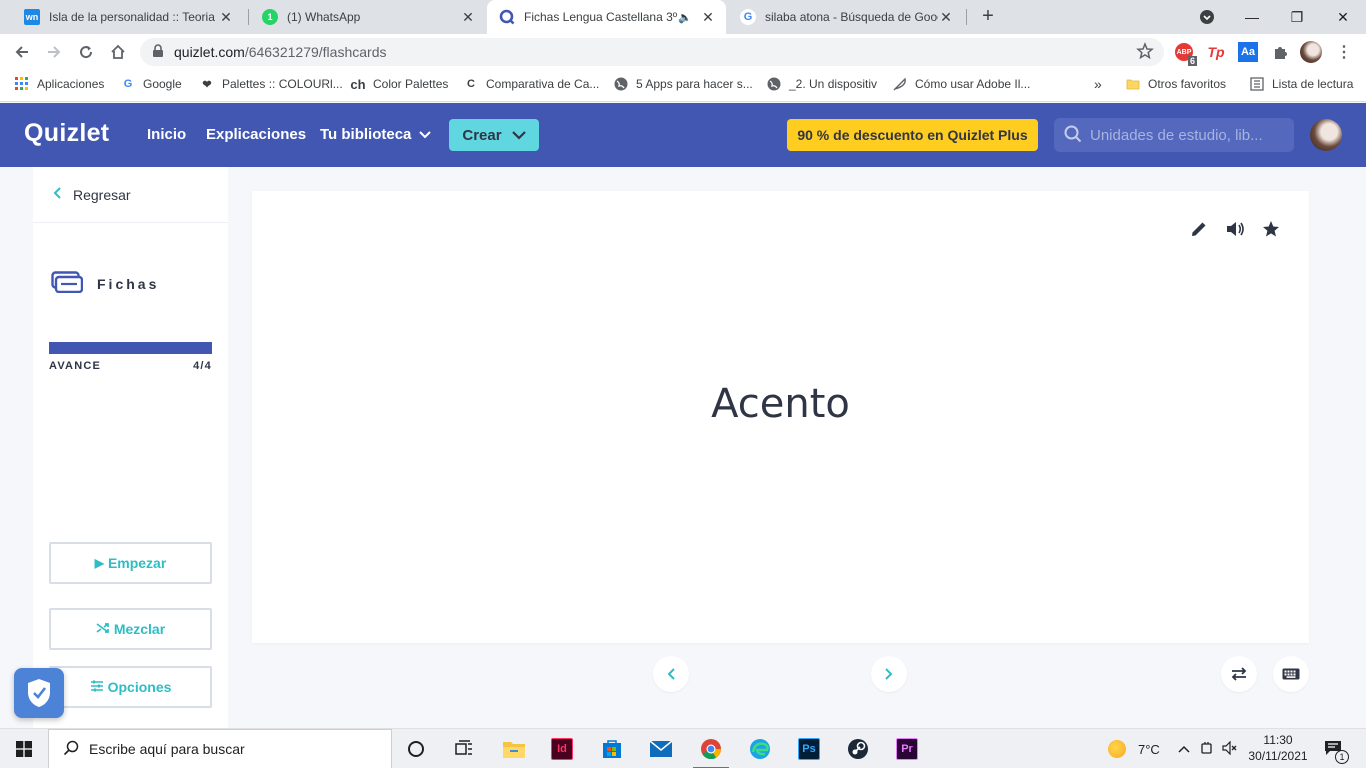  Describe the element at coordinates (1343, 17) in the screenshot. I see `close-window-button: ✕` at that location.